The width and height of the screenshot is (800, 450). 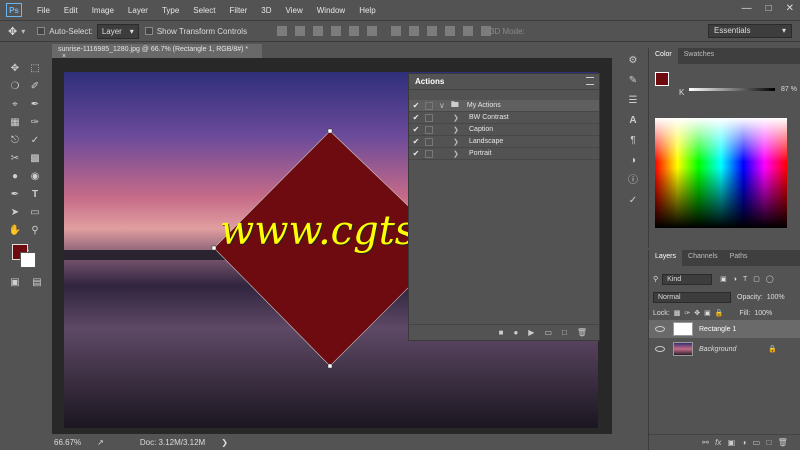 What do you see at coordinates (703, 258) in the screenshot?
I see `tab-channels: Channels` at bounding box center [703, 258].